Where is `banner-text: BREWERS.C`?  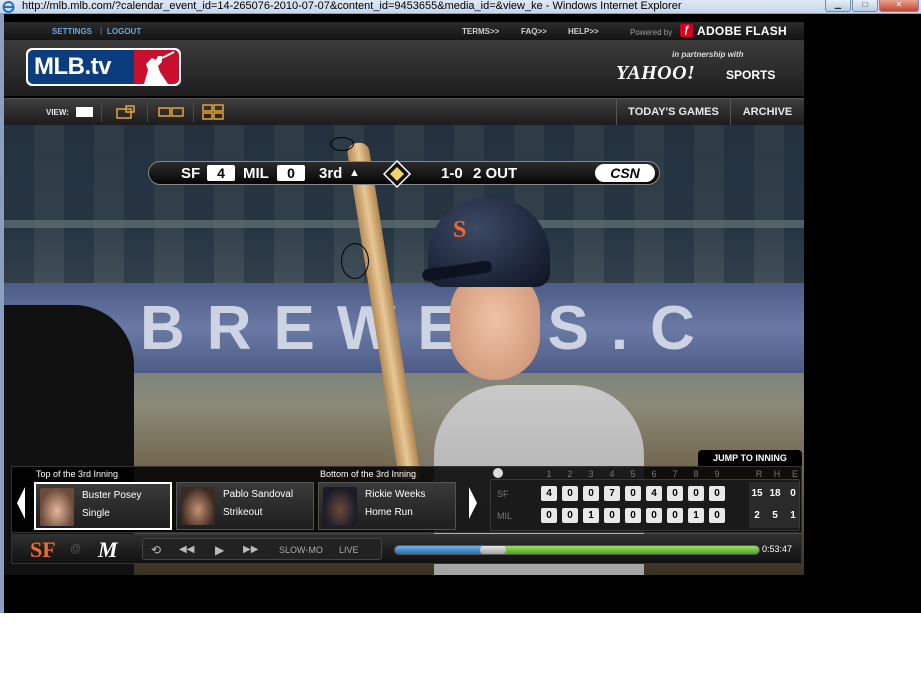 banner-text: BREWERS.C is located at coordinates (428, 328).